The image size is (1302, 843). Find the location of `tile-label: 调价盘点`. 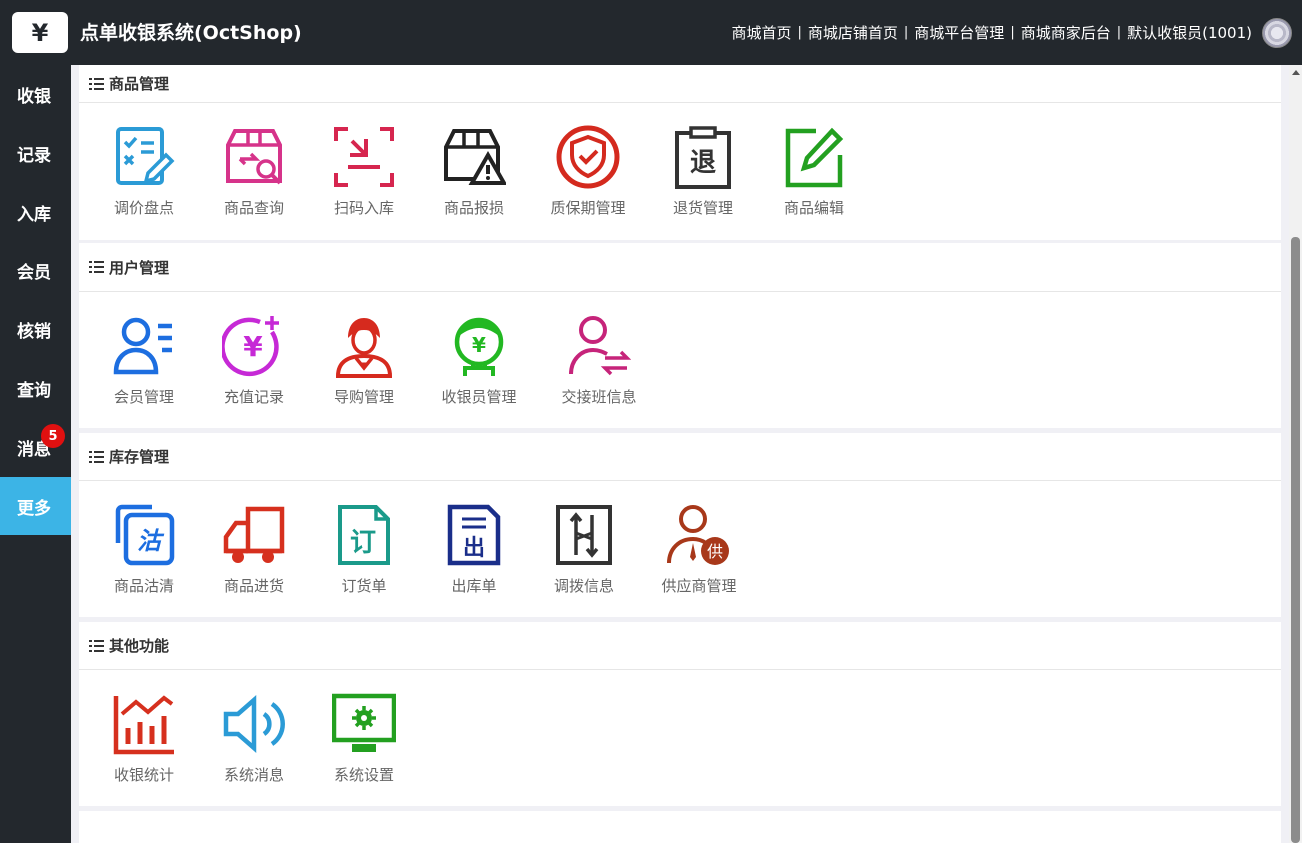

tile-label: 调价盘点 is located at coordinates (143, 208).